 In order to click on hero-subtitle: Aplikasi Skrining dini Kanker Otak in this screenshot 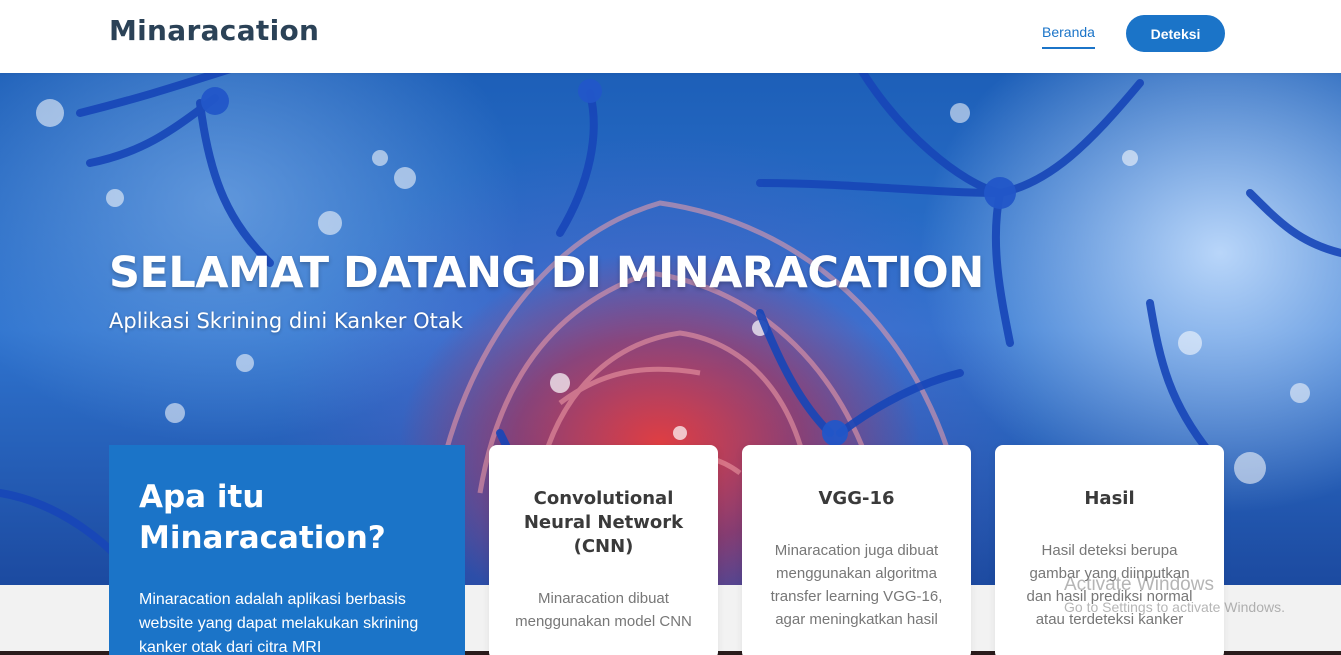, I will do `click(286, 321)`.